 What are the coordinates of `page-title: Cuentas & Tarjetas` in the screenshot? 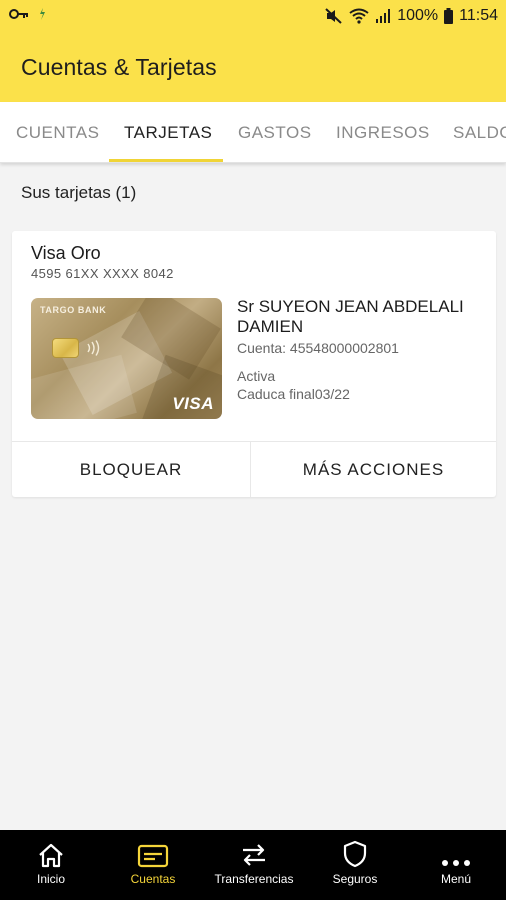 It's located at (119, 66).